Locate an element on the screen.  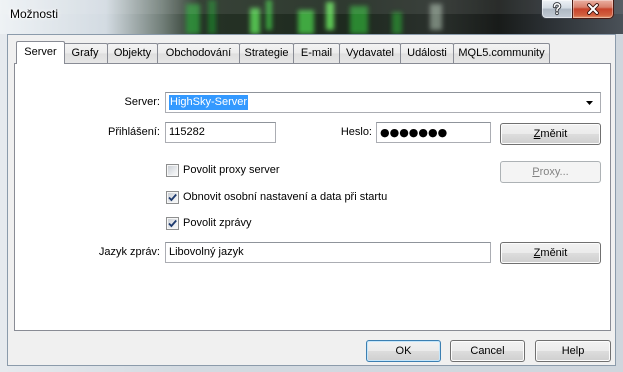
ok-button-label: OK is located at coordinates (403, 351).